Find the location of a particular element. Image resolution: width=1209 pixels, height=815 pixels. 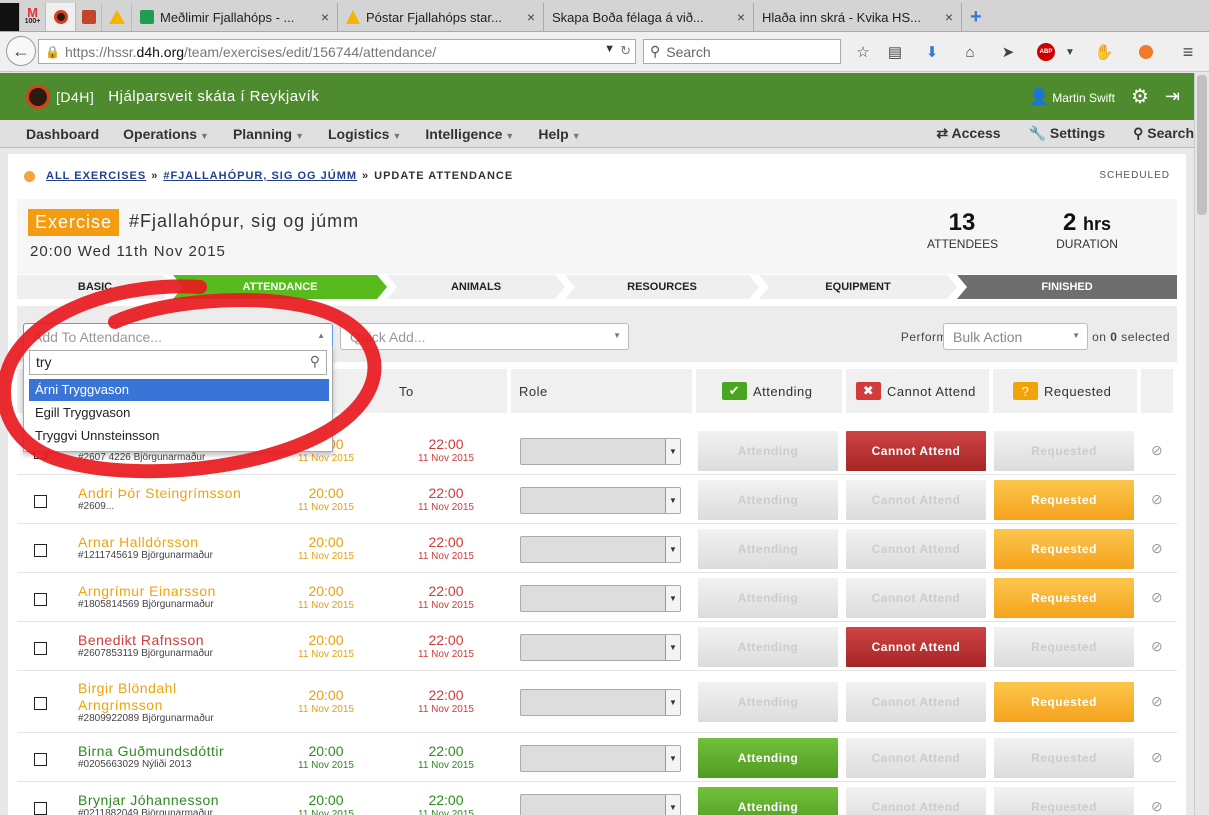

menu-search: ⚲ Search is located at coordinates (1163, 133).